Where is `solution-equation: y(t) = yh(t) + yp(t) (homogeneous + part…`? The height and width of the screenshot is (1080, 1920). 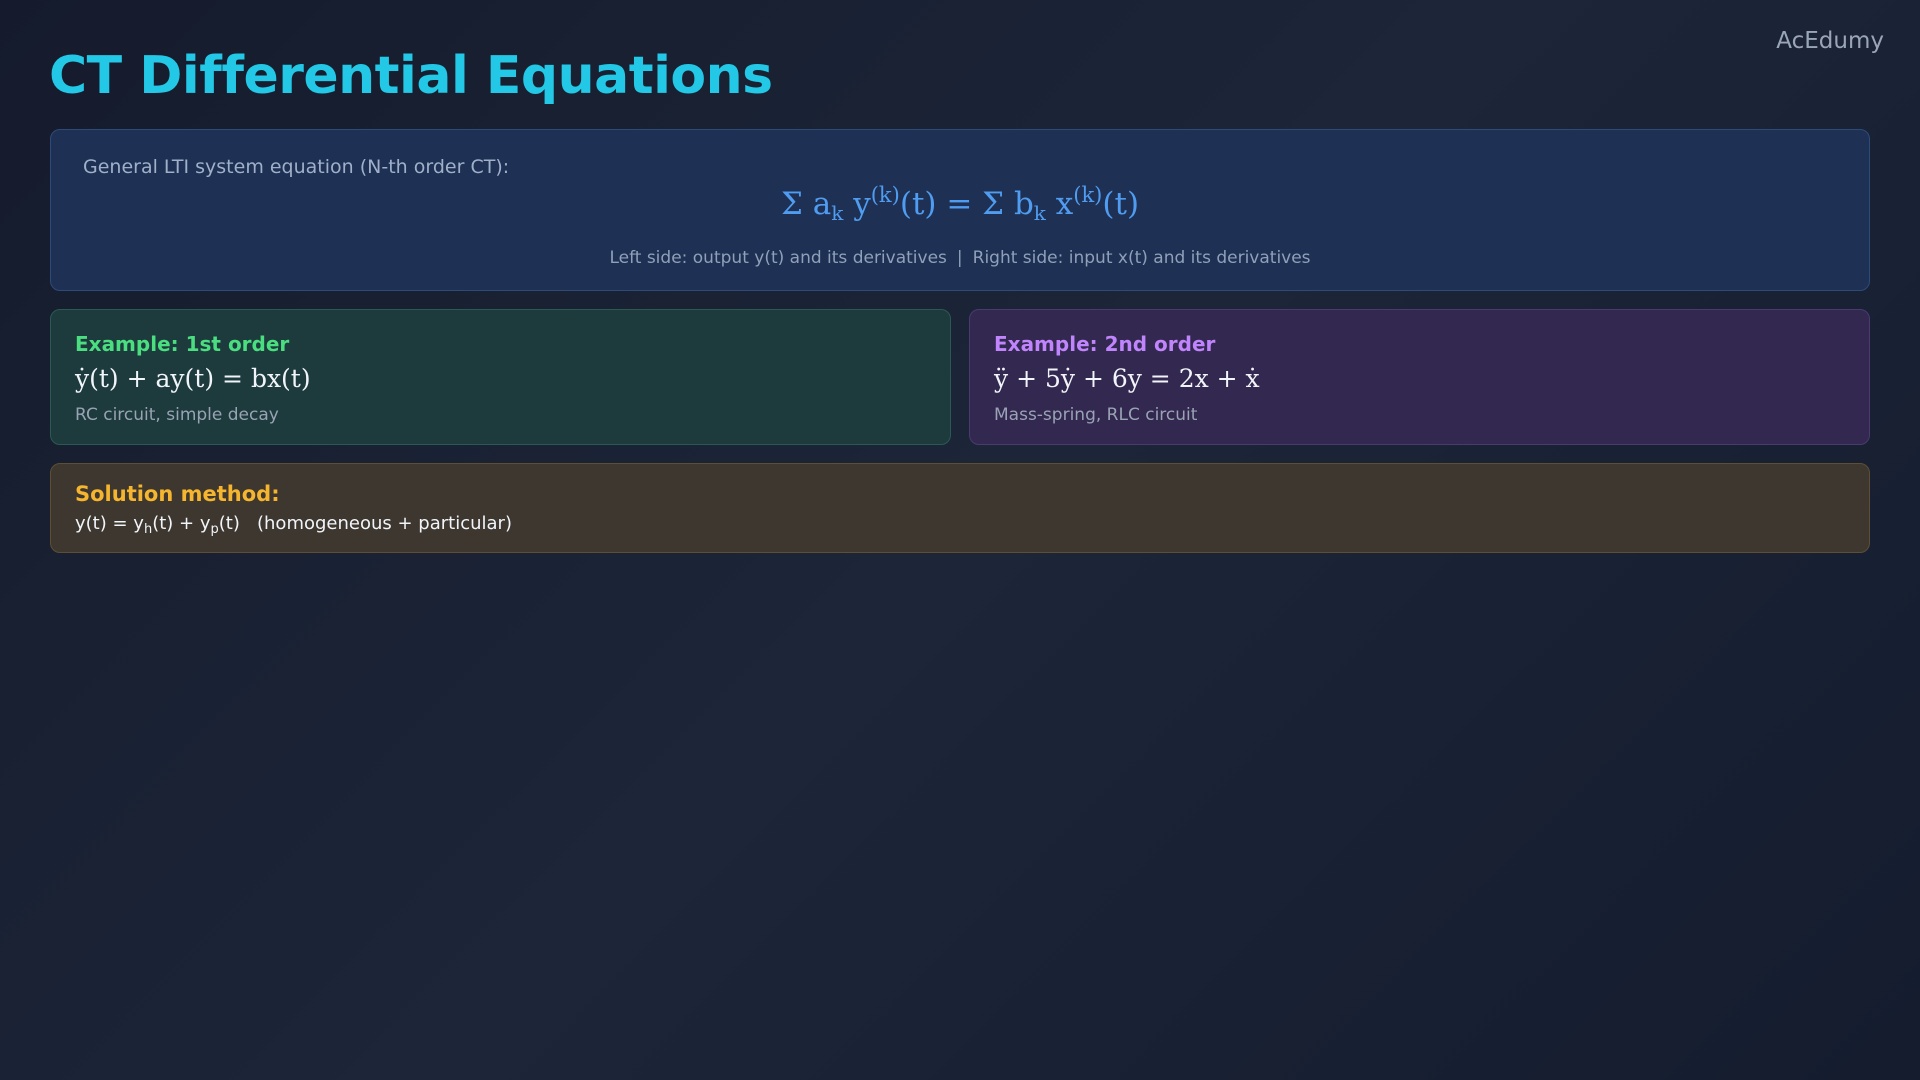 solution-equation: y(t) = yh(t) + yp(t) (homogeneous + part… is located at coordinates (293, 525).